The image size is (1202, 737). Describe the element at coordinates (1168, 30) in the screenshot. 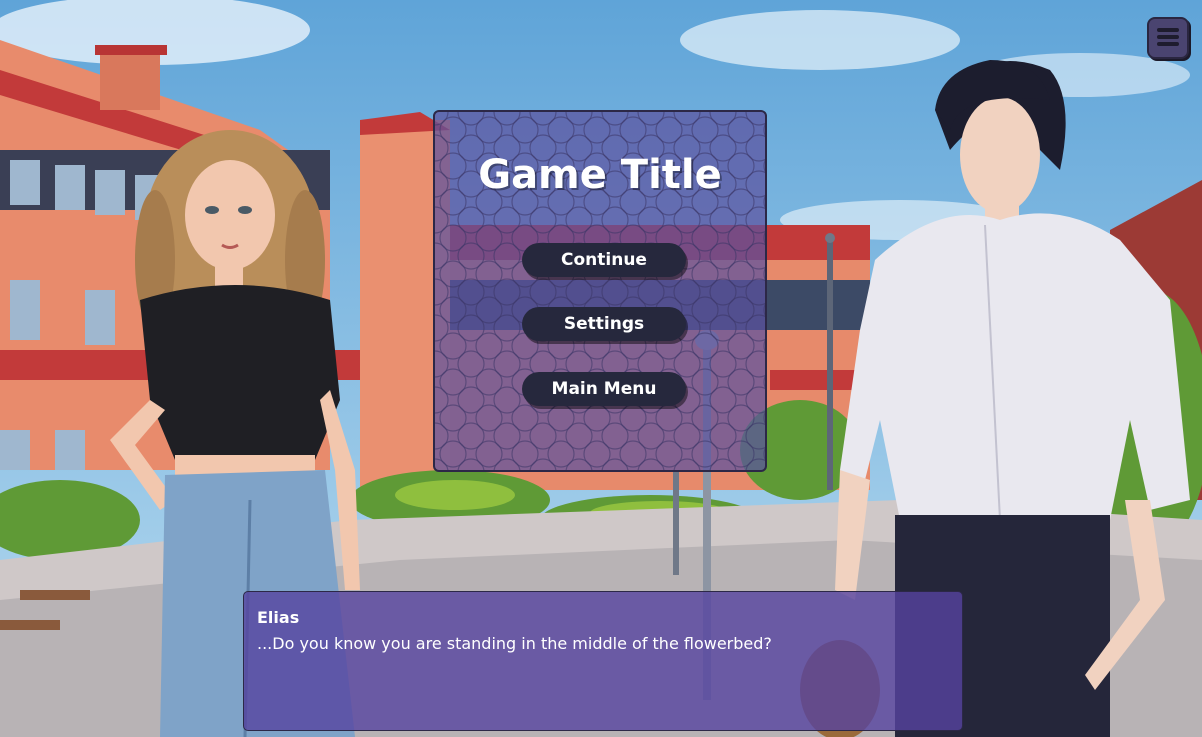

I see `hamburger-menu-icon` at that location.